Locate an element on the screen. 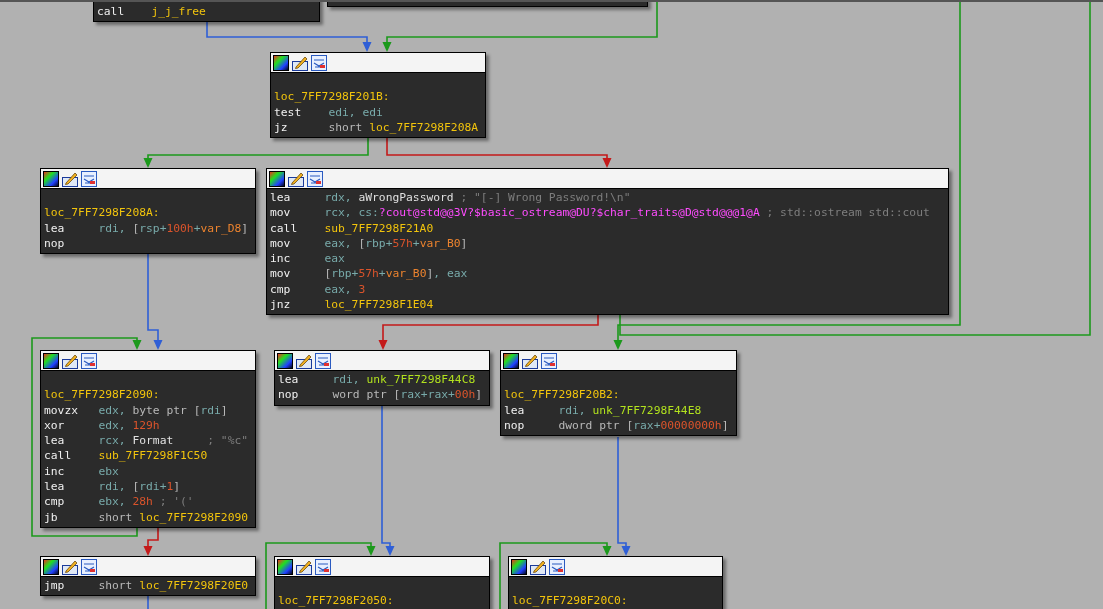  code-line: cmp eax, 3 is located at coordinates (318, 289).